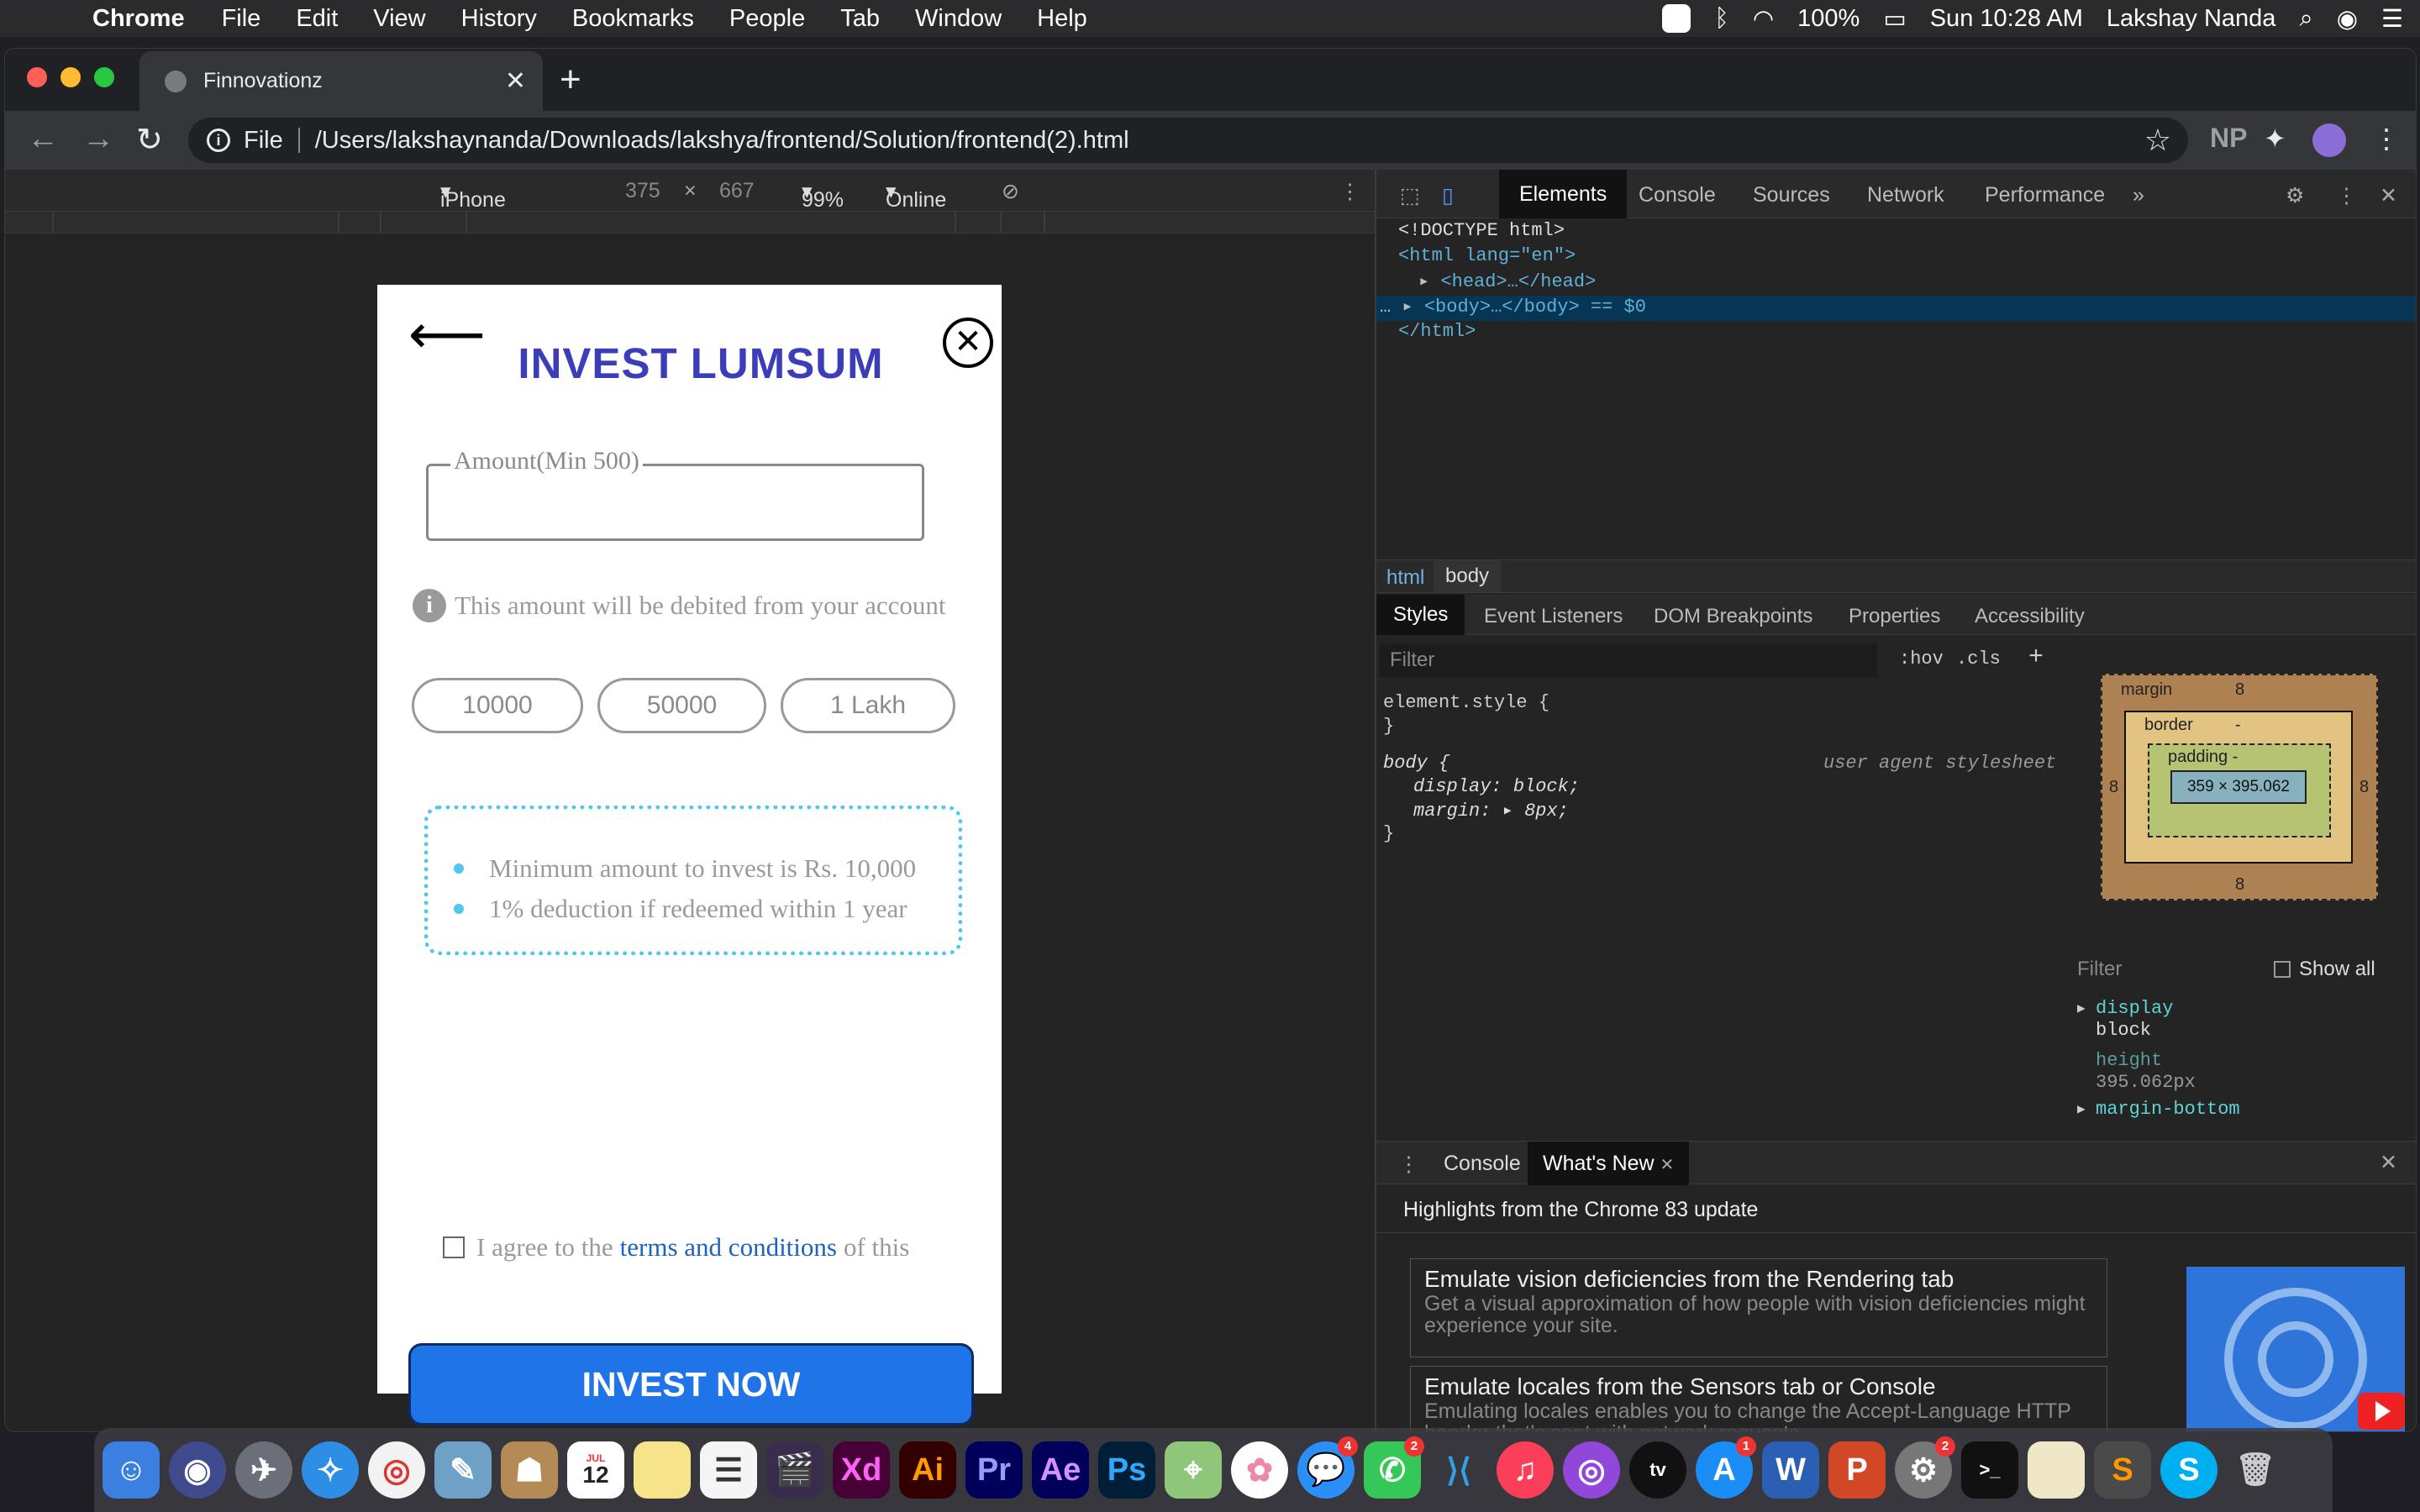 This screenshot has width=2420, height=1512. Describe the element at coordinates (2006, 19) in the screenshot. I see `clock: Sun 10:28 AM` at that location.